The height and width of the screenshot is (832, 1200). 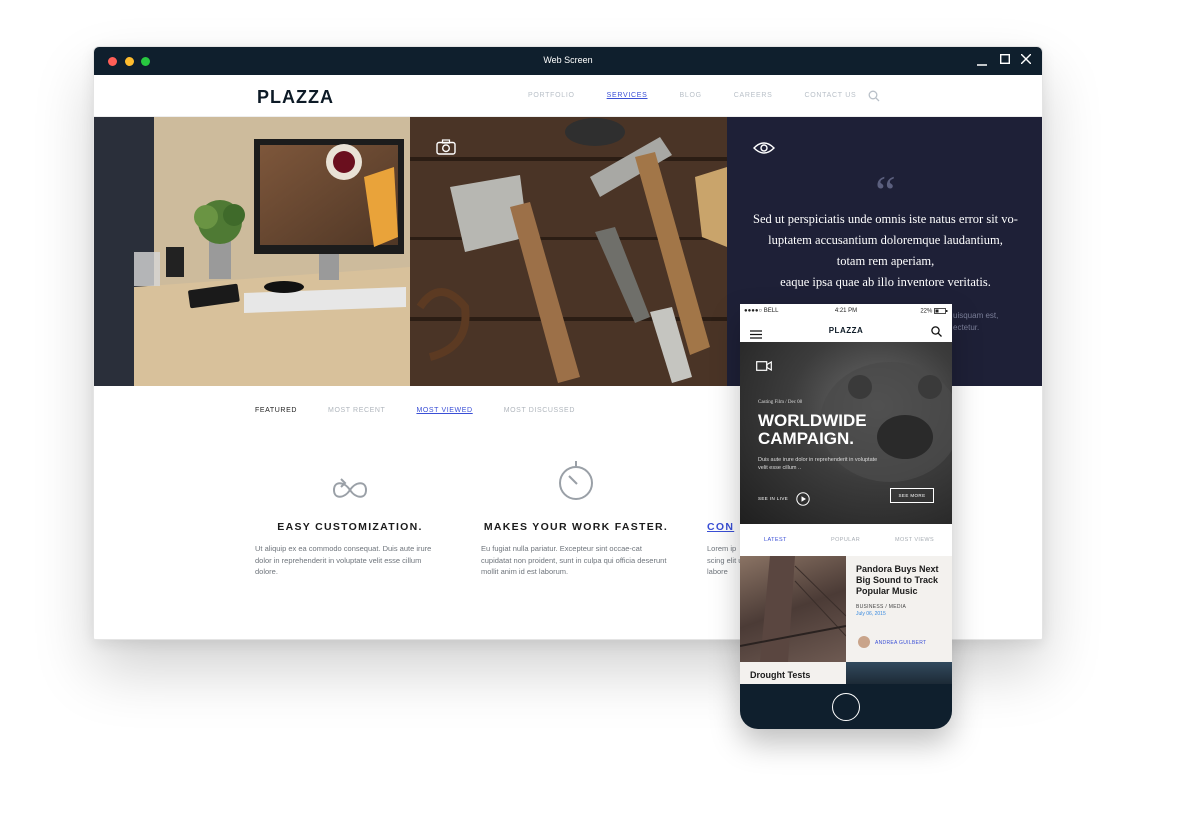 I want to click on article-author: ANDREA GUILBERT, so click(x=900, y=643).